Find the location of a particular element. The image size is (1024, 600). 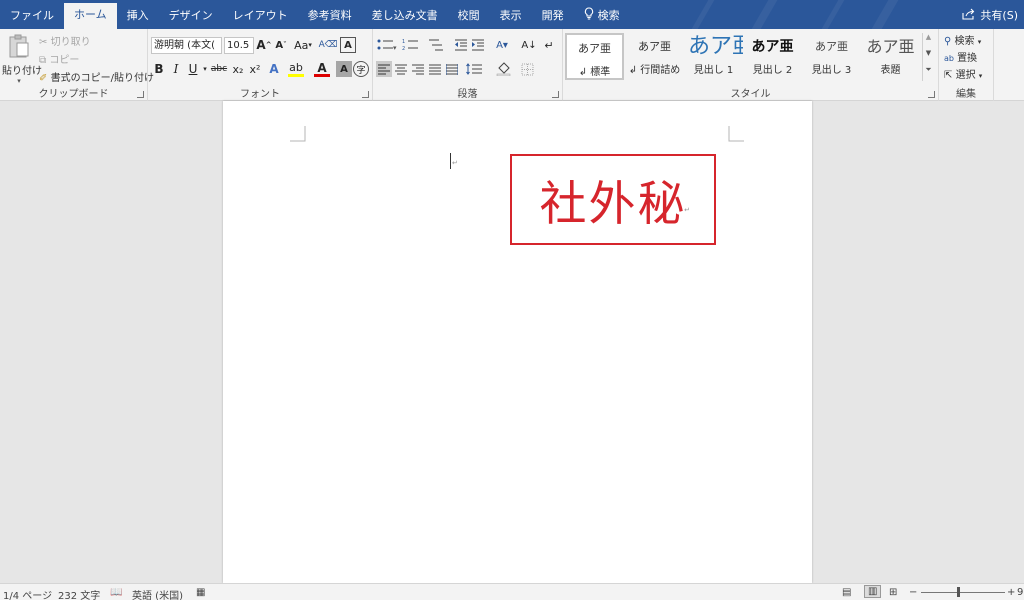

status-bar: 1/4 ページ 232 文字 📖 英語 (米国) ▦ ▤ ▥ ⊞ − + 9 is located at coordinates (512, 591).